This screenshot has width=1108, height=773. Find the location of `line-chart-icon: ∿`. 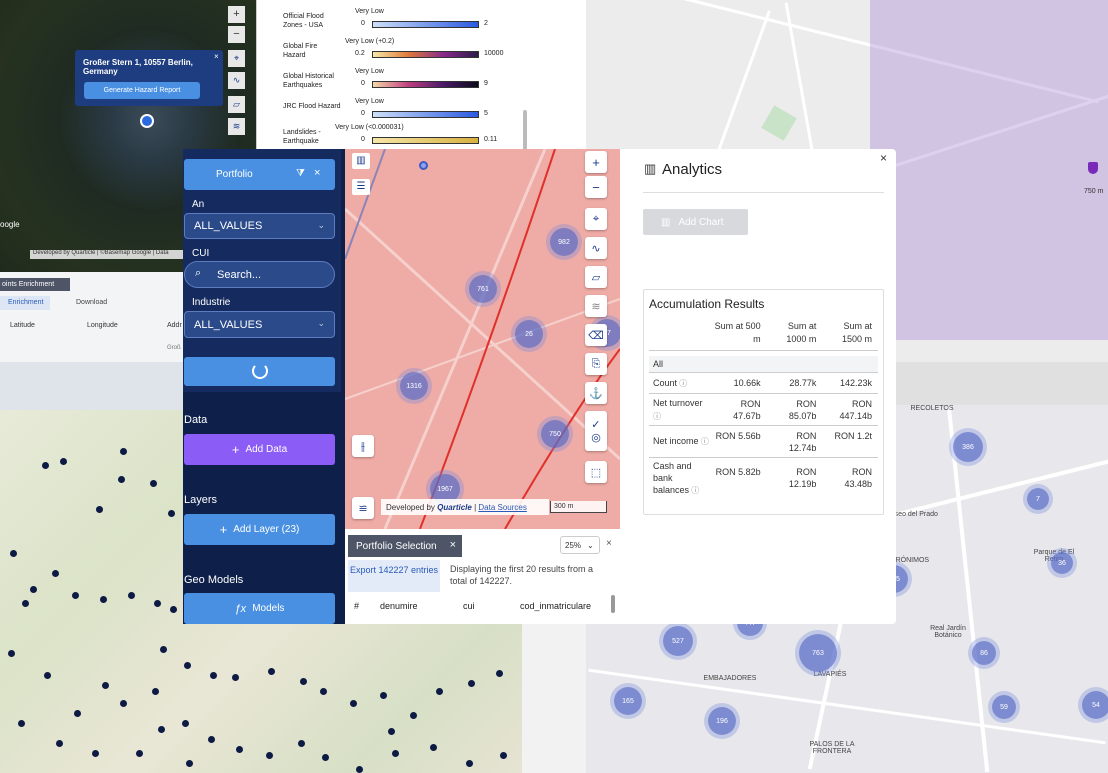

line-chart-icon: ∿ is located at coordinates (596, 248).